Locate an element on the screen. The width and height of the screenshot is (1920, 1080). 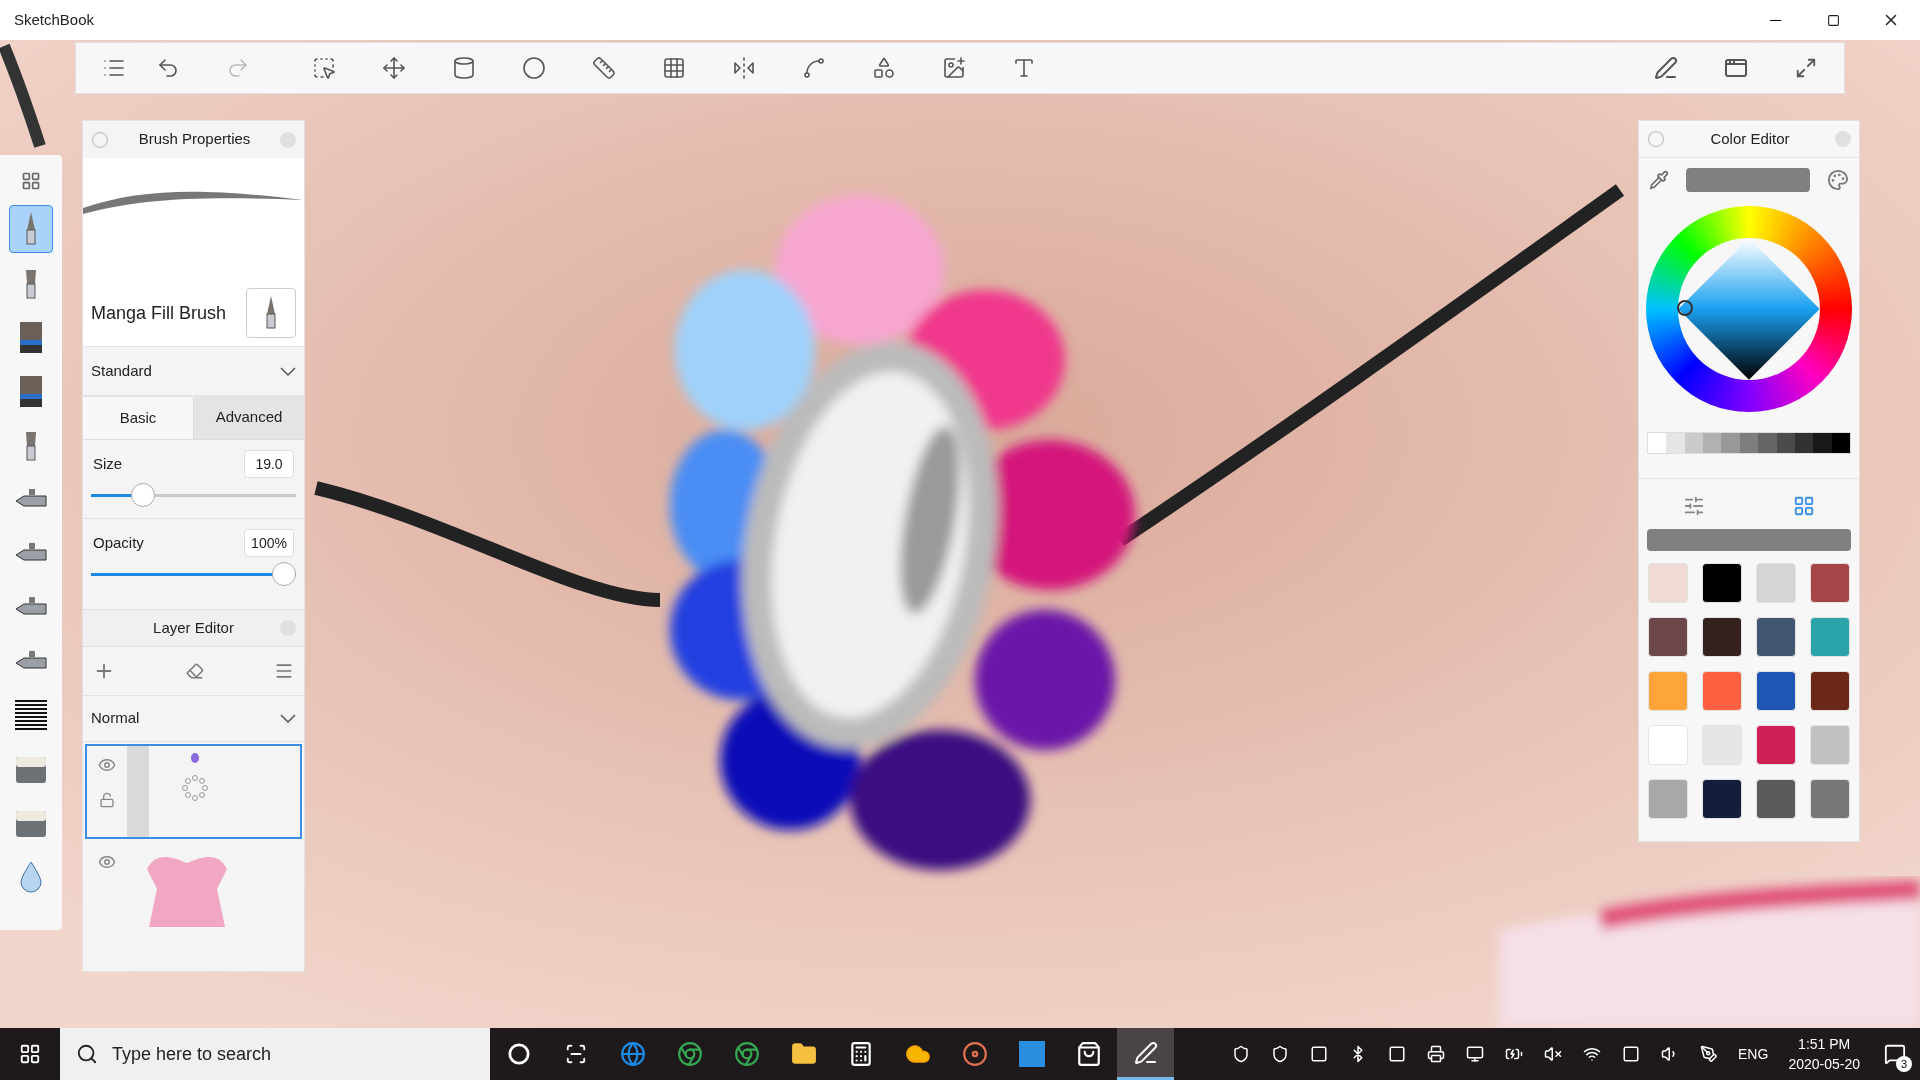
notification-badge: 3 is located at coordinates (1904, 1064).